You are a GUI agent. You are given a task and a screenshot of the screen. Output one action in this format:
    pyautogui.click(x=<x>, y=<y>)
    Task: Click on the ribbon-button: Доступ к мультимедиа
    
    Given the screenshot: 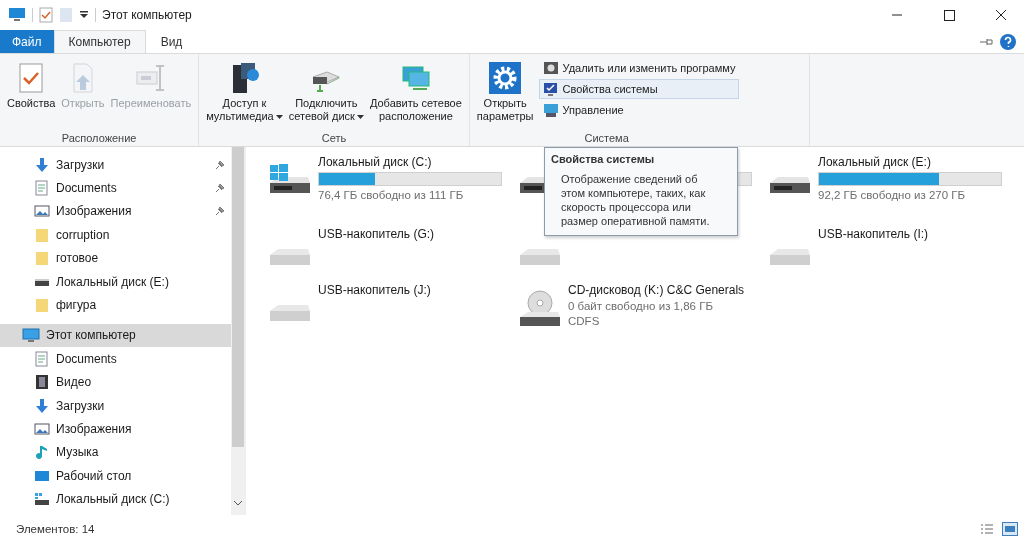 What is the action you would take?
    pyautogui.click(x=244, y=92)
    